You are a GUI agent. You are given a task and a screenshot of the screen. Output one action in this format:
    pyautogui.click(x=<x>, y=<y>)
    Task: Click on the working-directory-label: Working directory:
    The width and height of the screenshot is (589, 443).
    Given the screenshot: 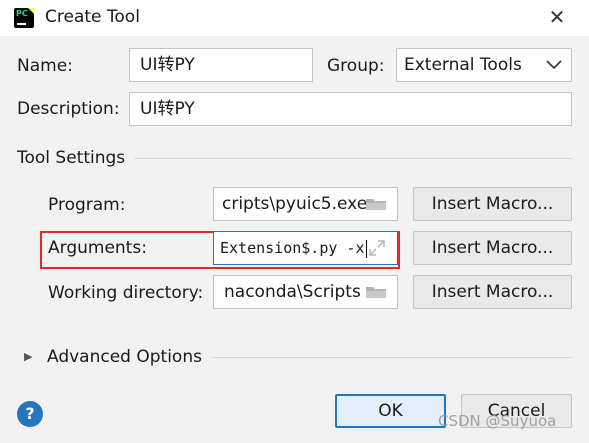 What is the action you would take?
    pyautogui.click(x=126, y=293)
    